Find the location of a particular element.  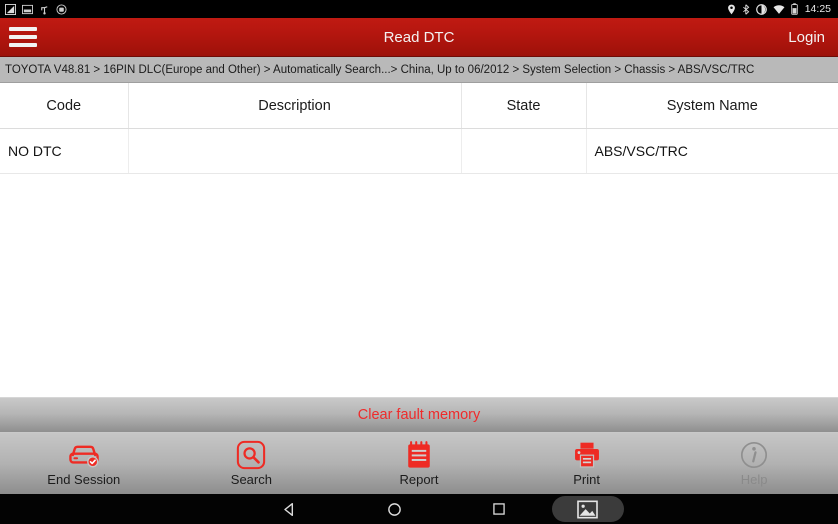

usb-icon is located at coordinates (44, 9).